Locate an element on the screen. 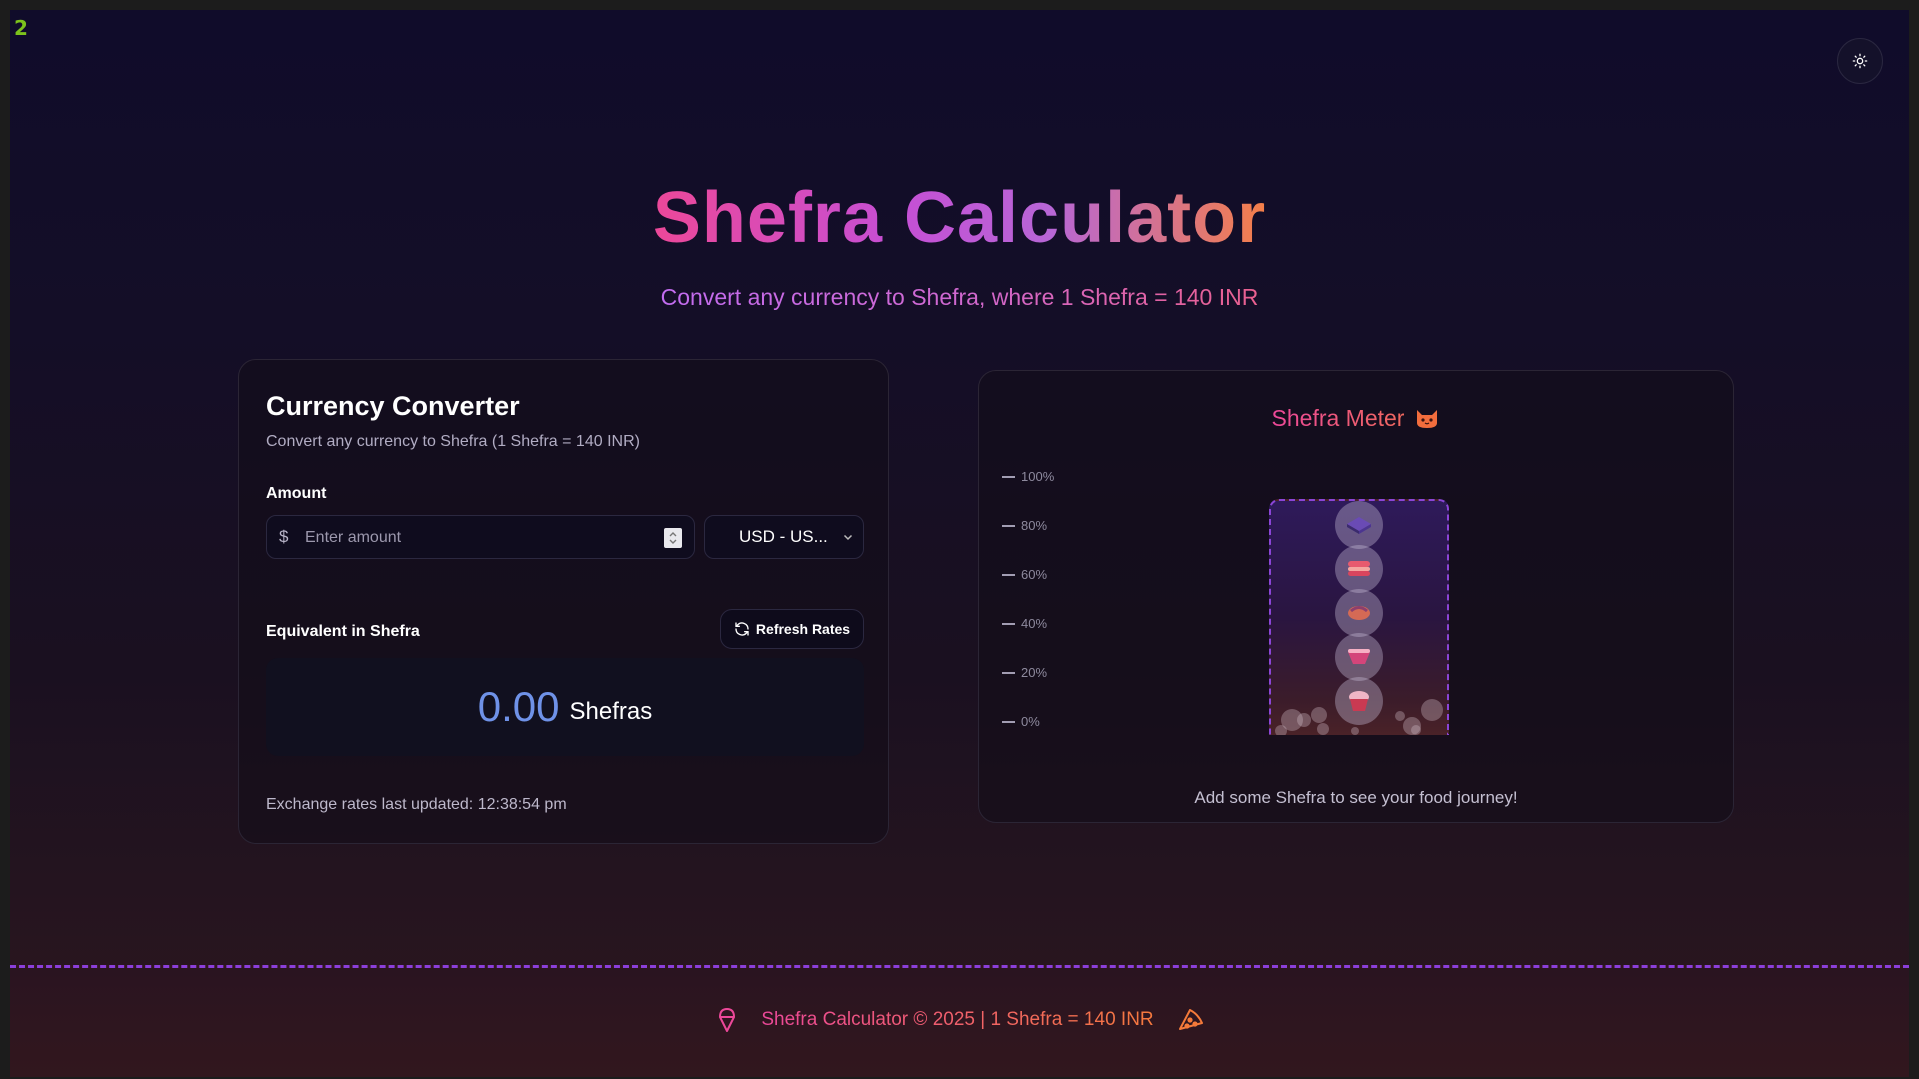  dollar-icon: $ is located at coordinates (284, 536).